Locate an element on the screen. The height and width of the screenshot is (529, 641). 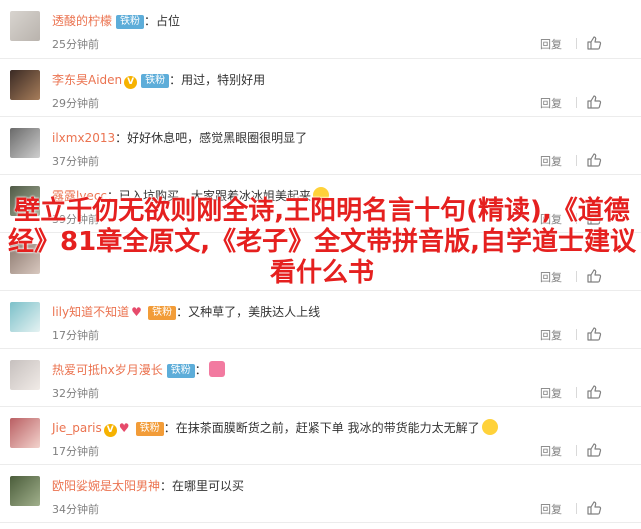
username-link: 李东昊Aiden is located at coordinates (87, 80).